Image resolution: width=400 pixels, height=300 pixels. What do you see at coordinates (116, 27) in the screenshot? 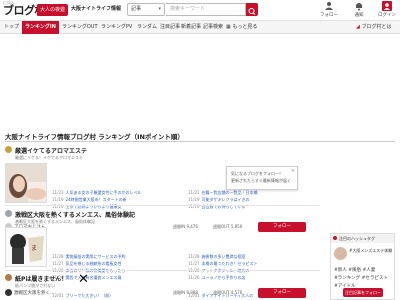
I see `nav-ranking-pv: ランキングPV` at bounding box center [116, 27].